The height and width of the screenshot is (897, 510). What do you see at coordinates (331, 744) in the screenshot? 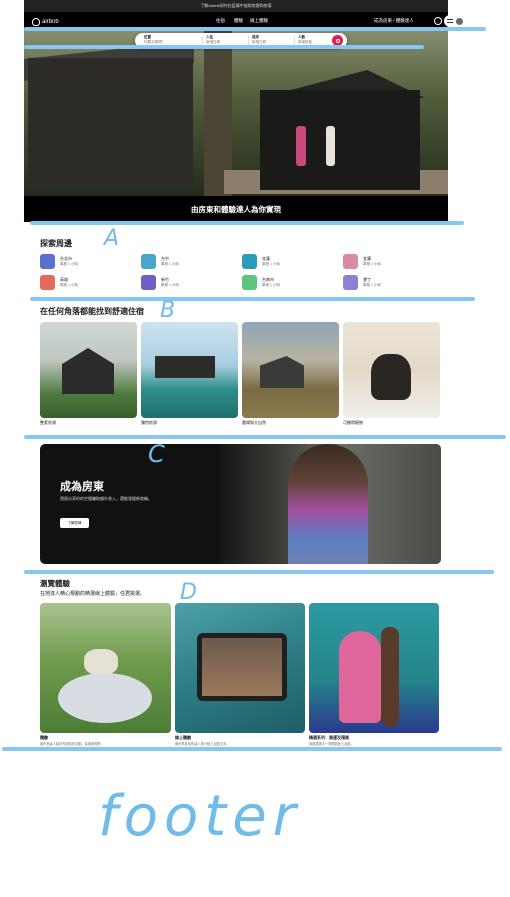
I see `experience-description: 與奧運選手一同體驗線上活動。` at bounding box center [331, 744].